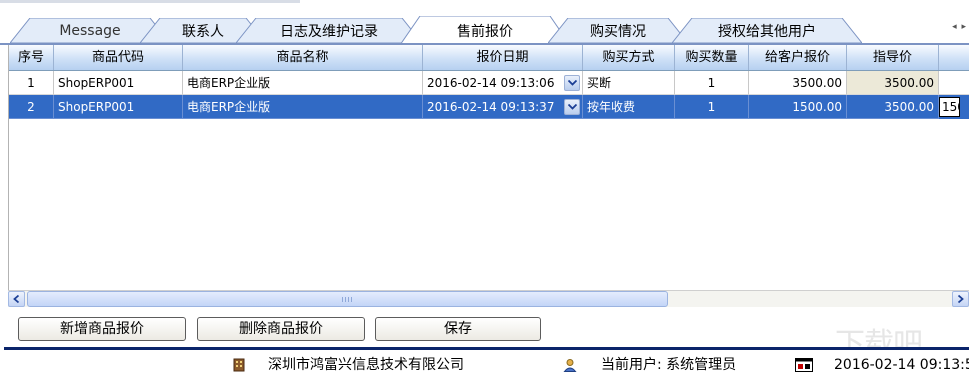  What do you see at coordinates (798, 107) in the screenshot?
I see `cell-price: 1500.00` at bounding box center [798, 107].